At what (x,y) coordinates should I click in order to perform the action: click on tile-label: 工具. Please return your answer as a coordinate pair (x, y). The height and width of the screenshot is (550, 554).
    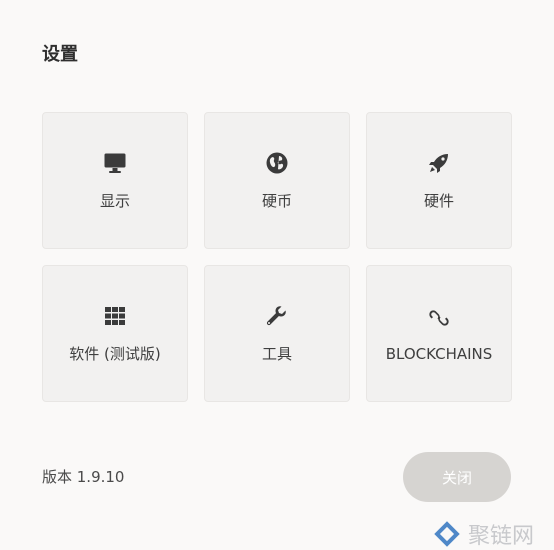
    Looking at the image, I should click on (276, 354).